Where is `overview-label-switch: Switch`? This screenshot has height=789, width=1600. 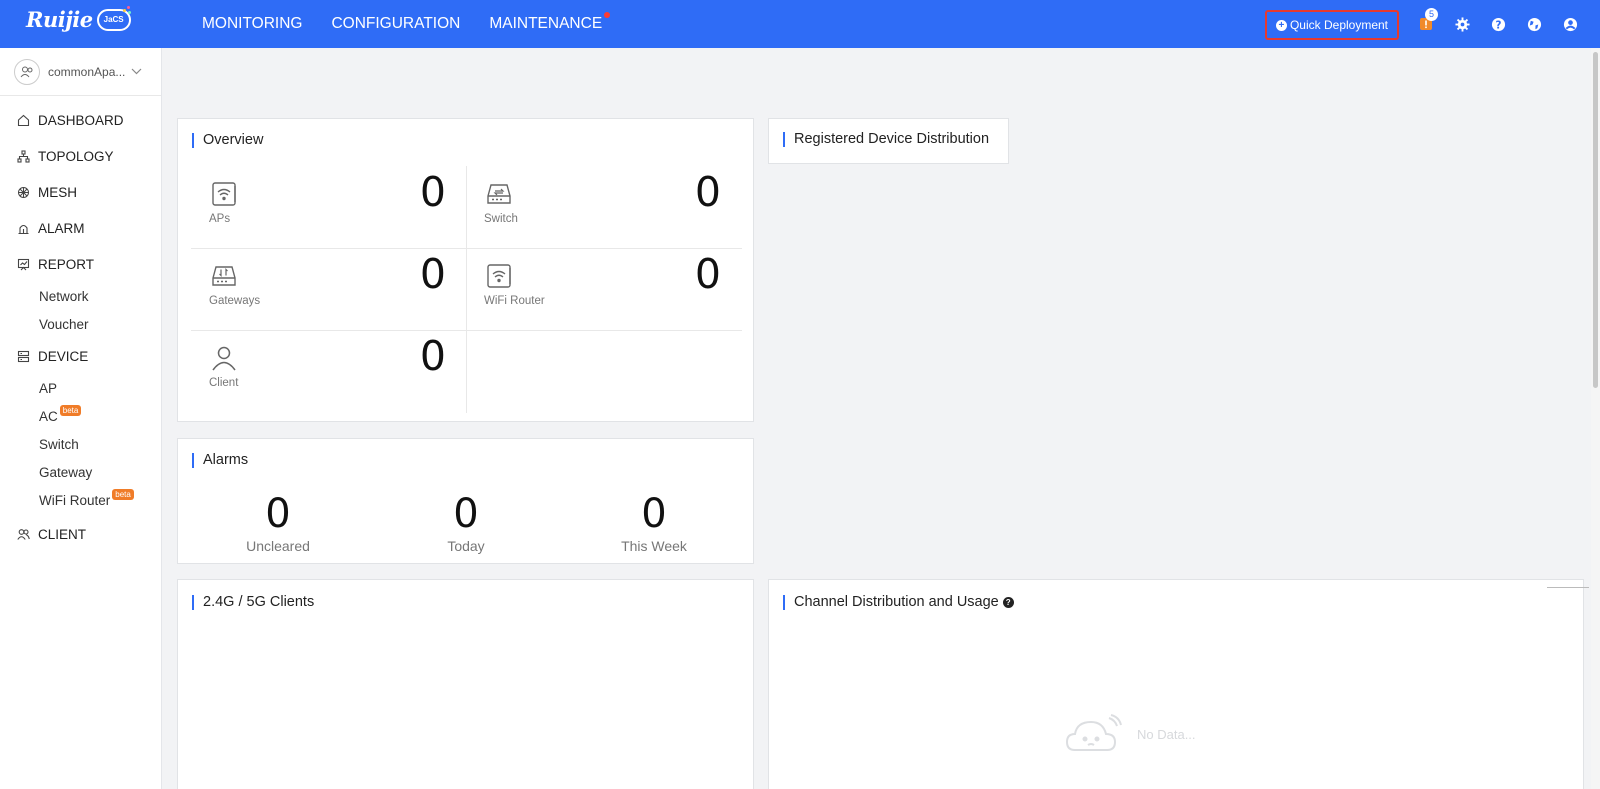 overview-label-switch: Switch is located at coordinates (501, 219).